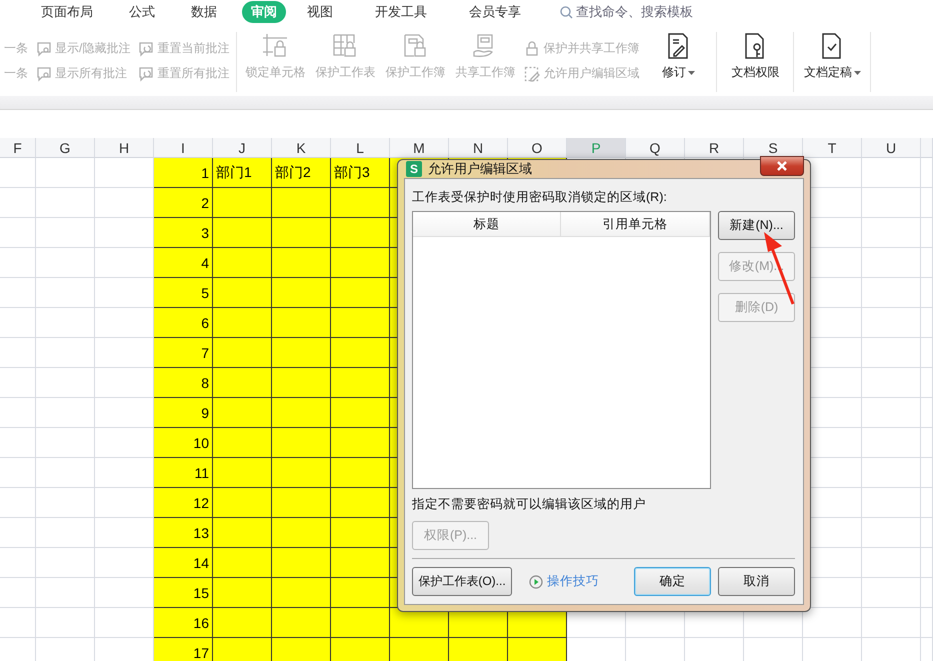  Describe the element at coordinates (301, 148) in the screenshot. I see `column-header: K` at that location.